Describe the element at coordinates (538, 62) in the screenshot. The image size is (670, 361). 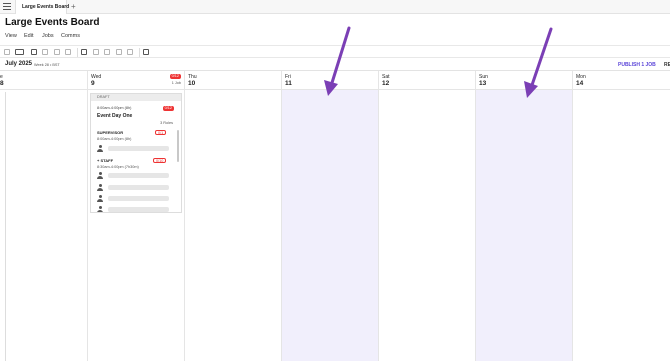
I see `annotation-arrow-sun` at that location.